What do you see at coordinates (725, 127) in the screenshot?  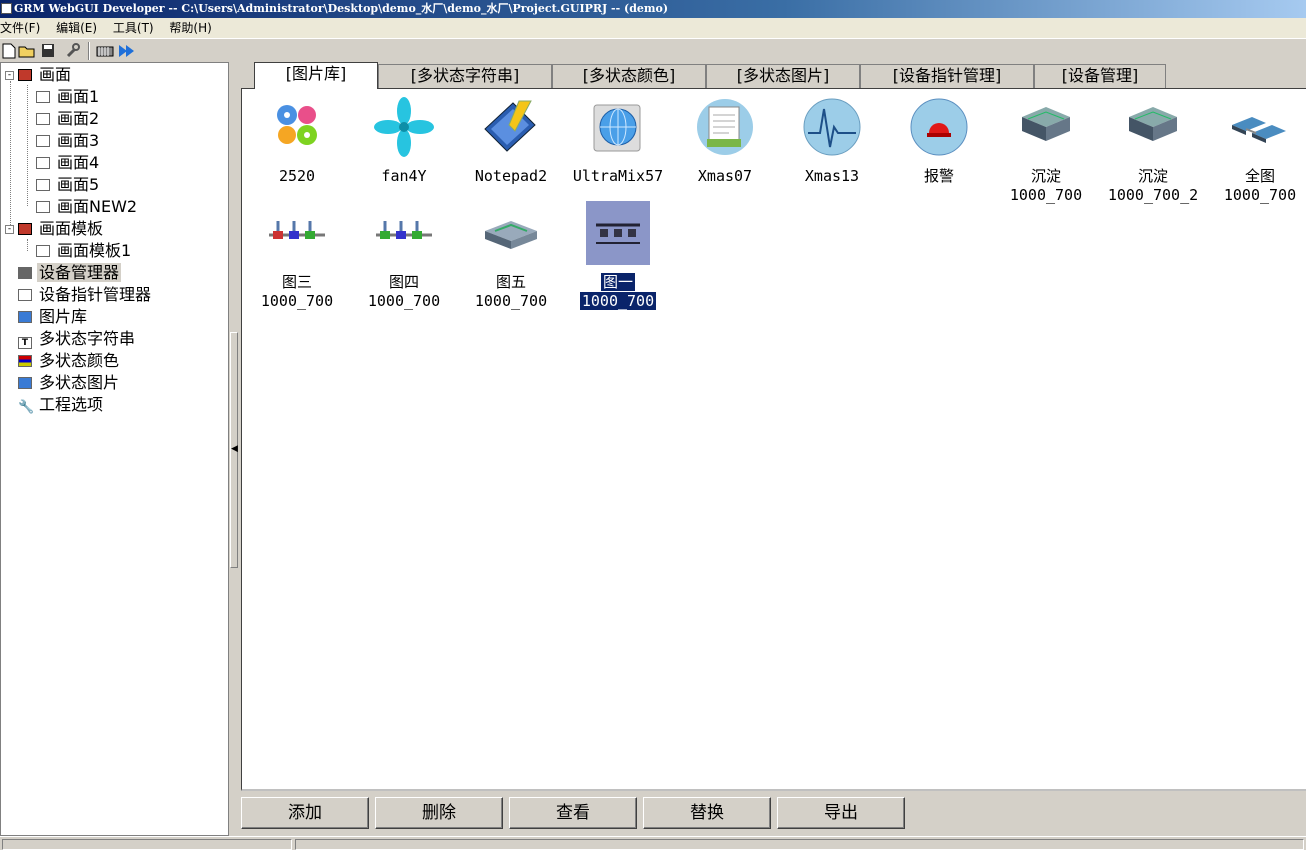 I see `documents-icon` at bounding box center [725, 127].